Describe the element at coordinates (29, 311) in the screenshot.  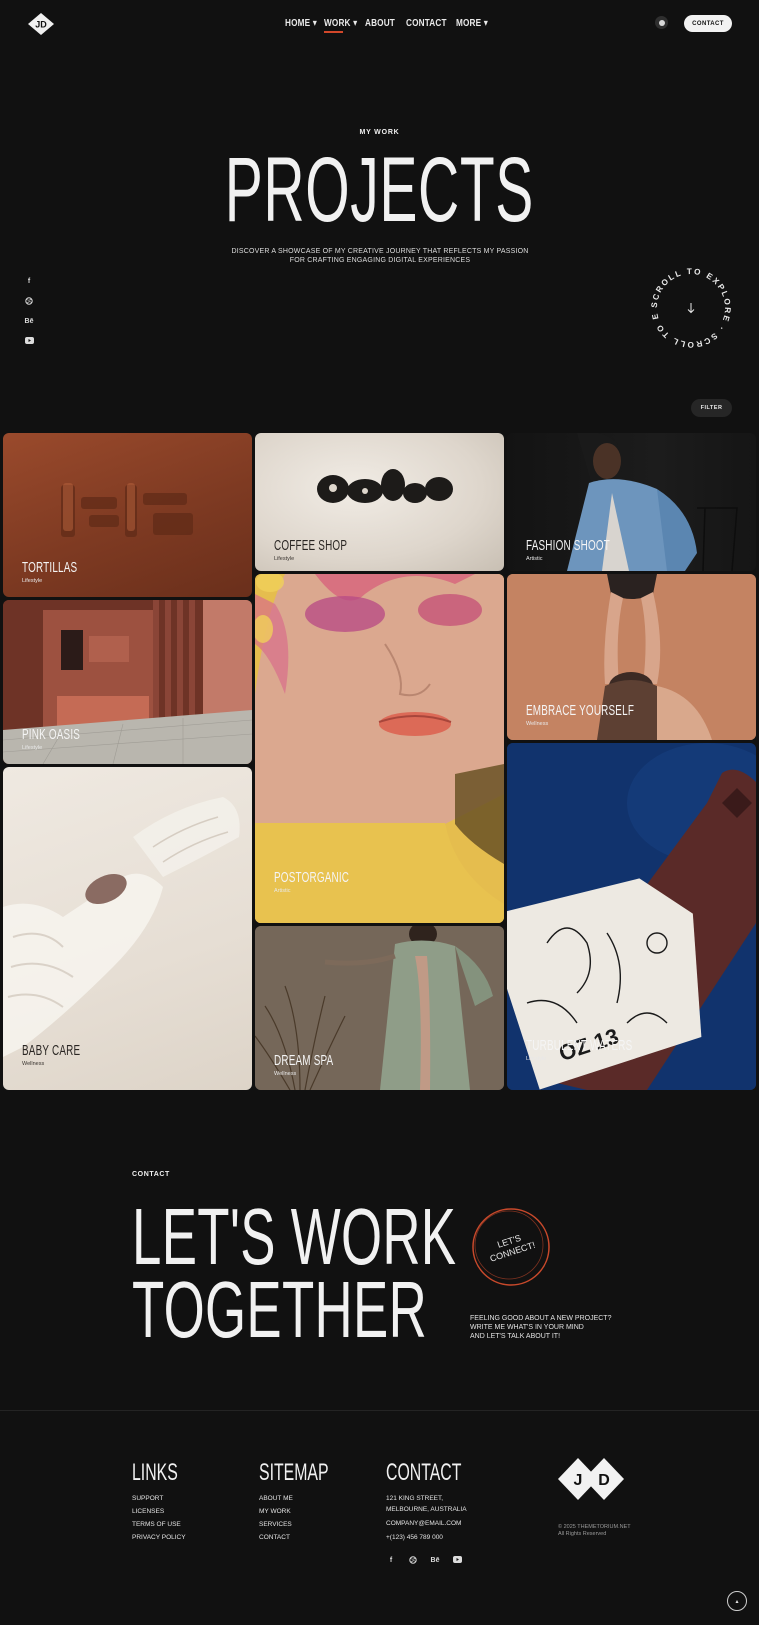
I see `hero-social-links: f Bē` at that location.